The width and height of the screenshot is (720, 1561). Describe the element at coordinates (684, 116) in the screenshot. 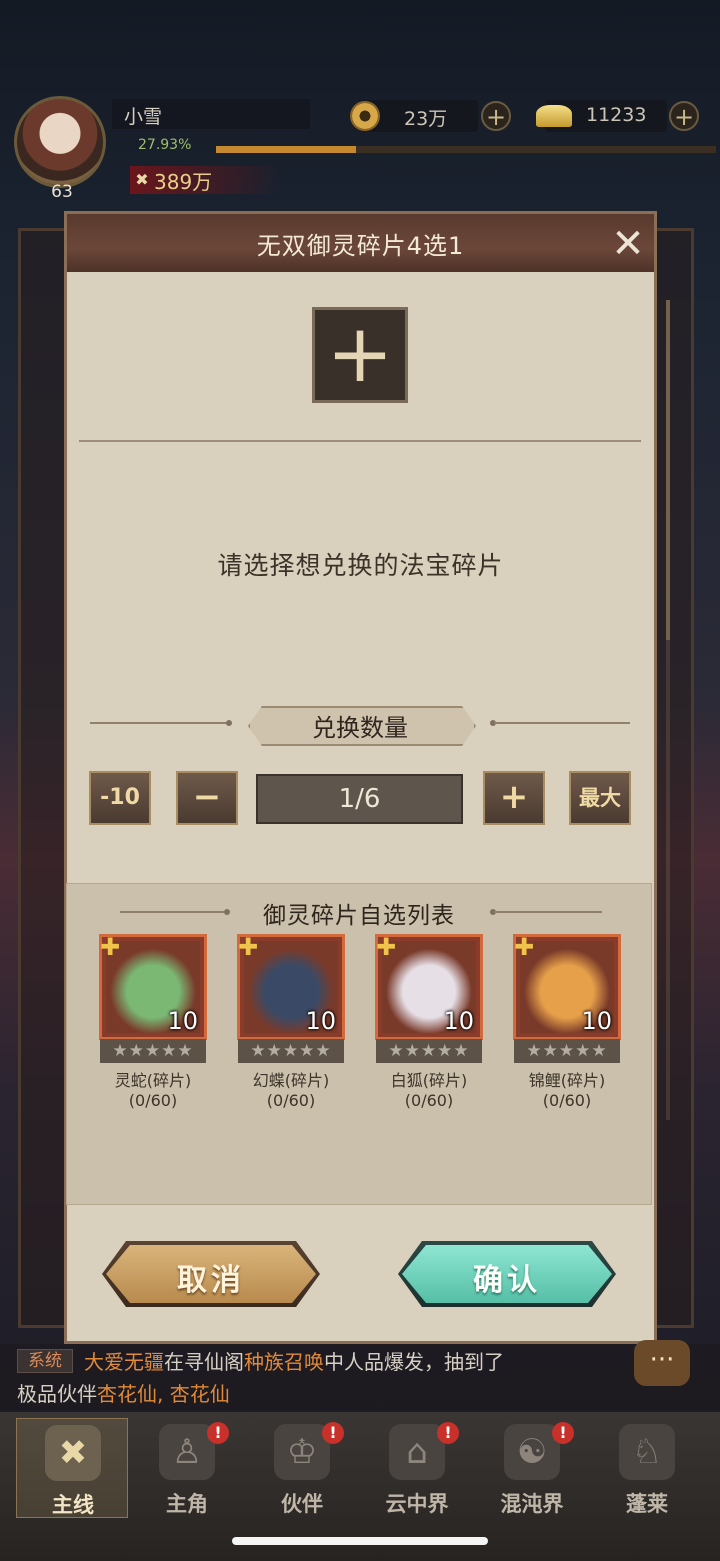

I see `add-ingots-button: +` at that location.